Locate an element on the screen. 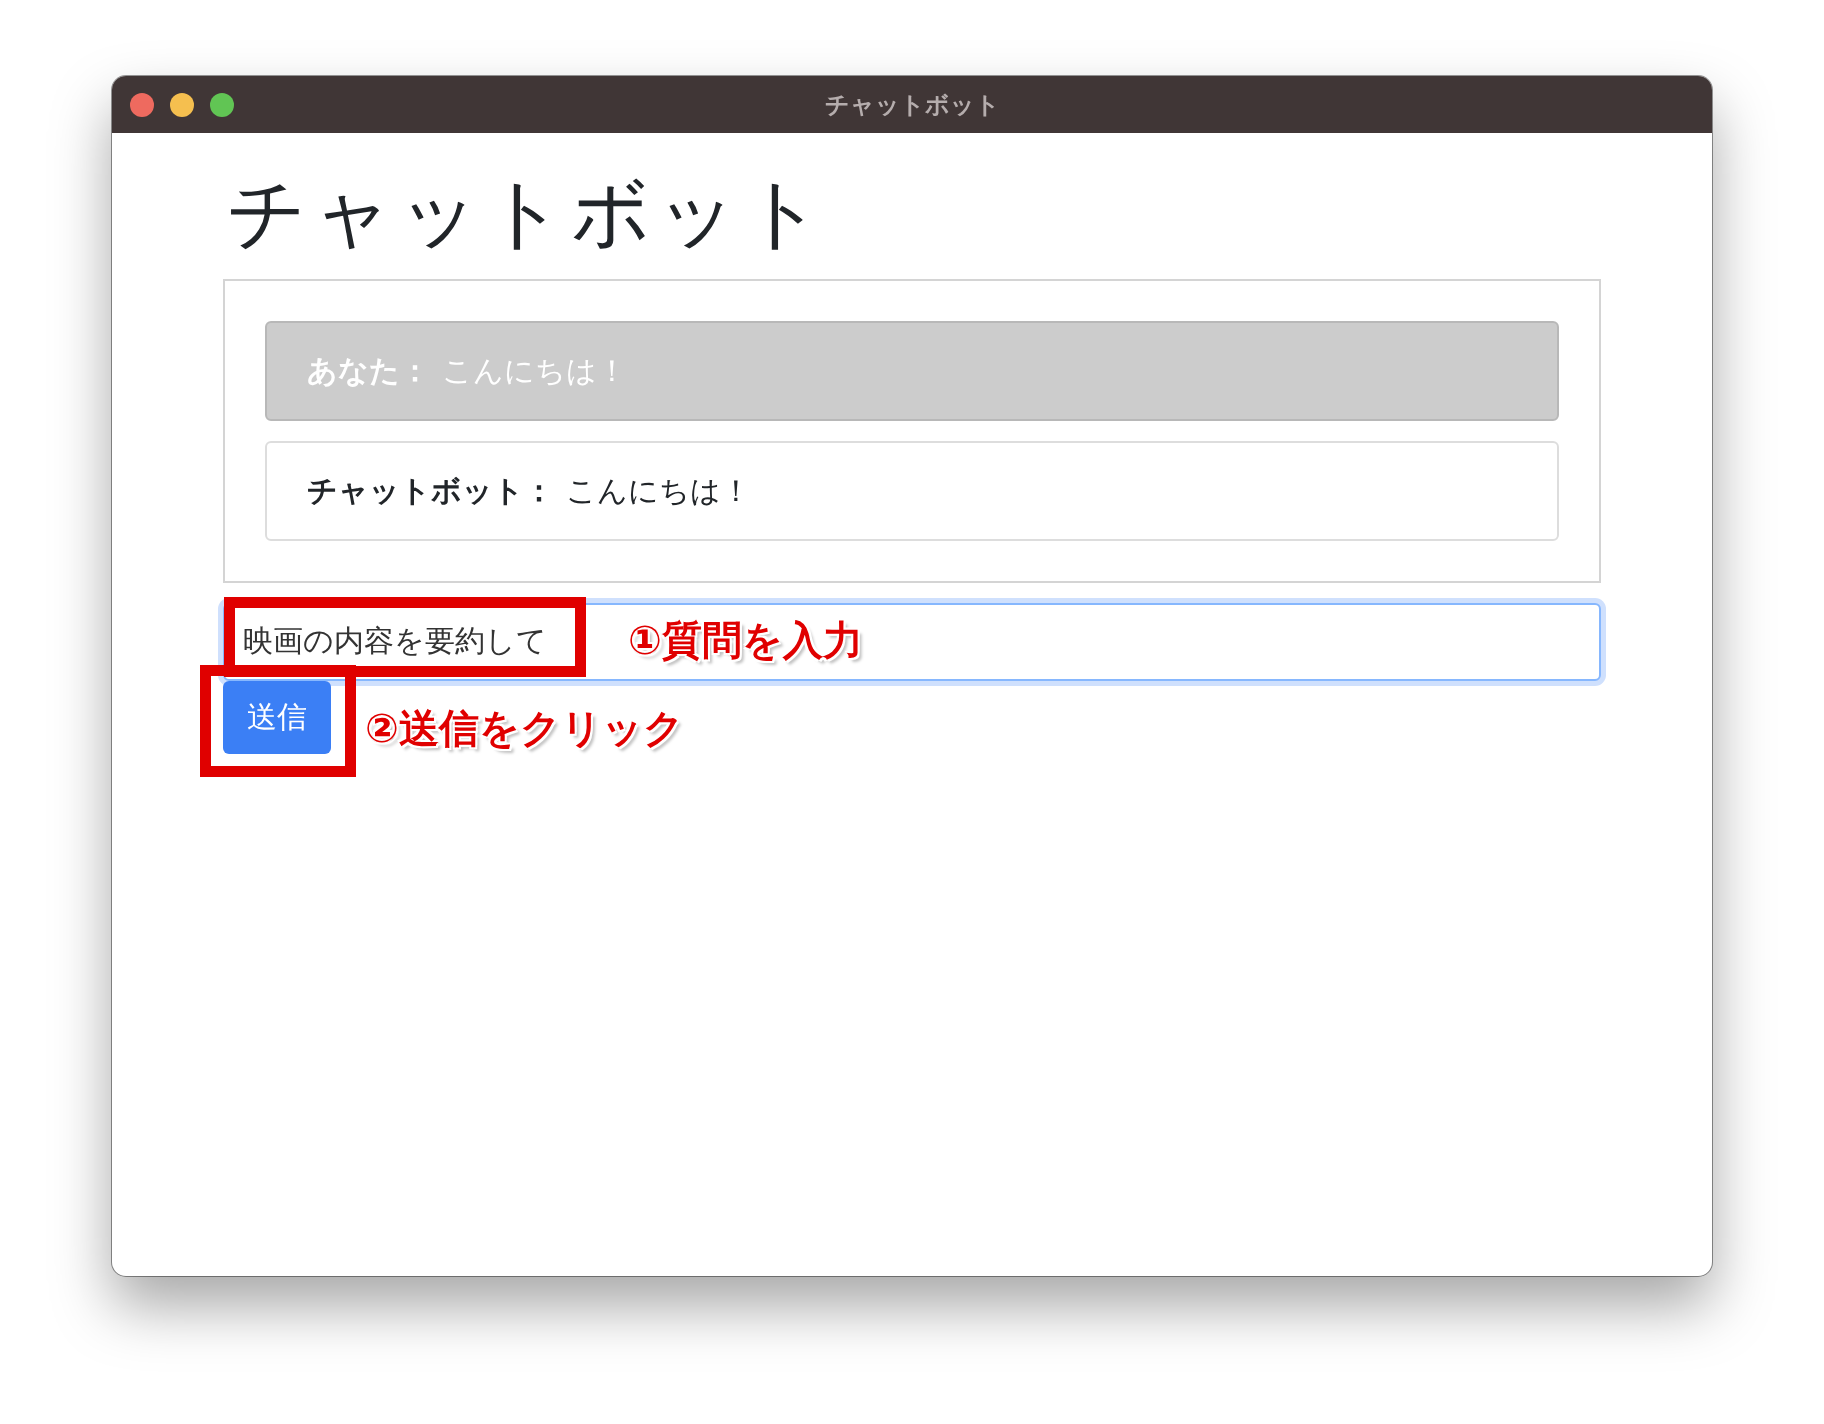  send-button: 送信 is located at coordinates (277, 717).